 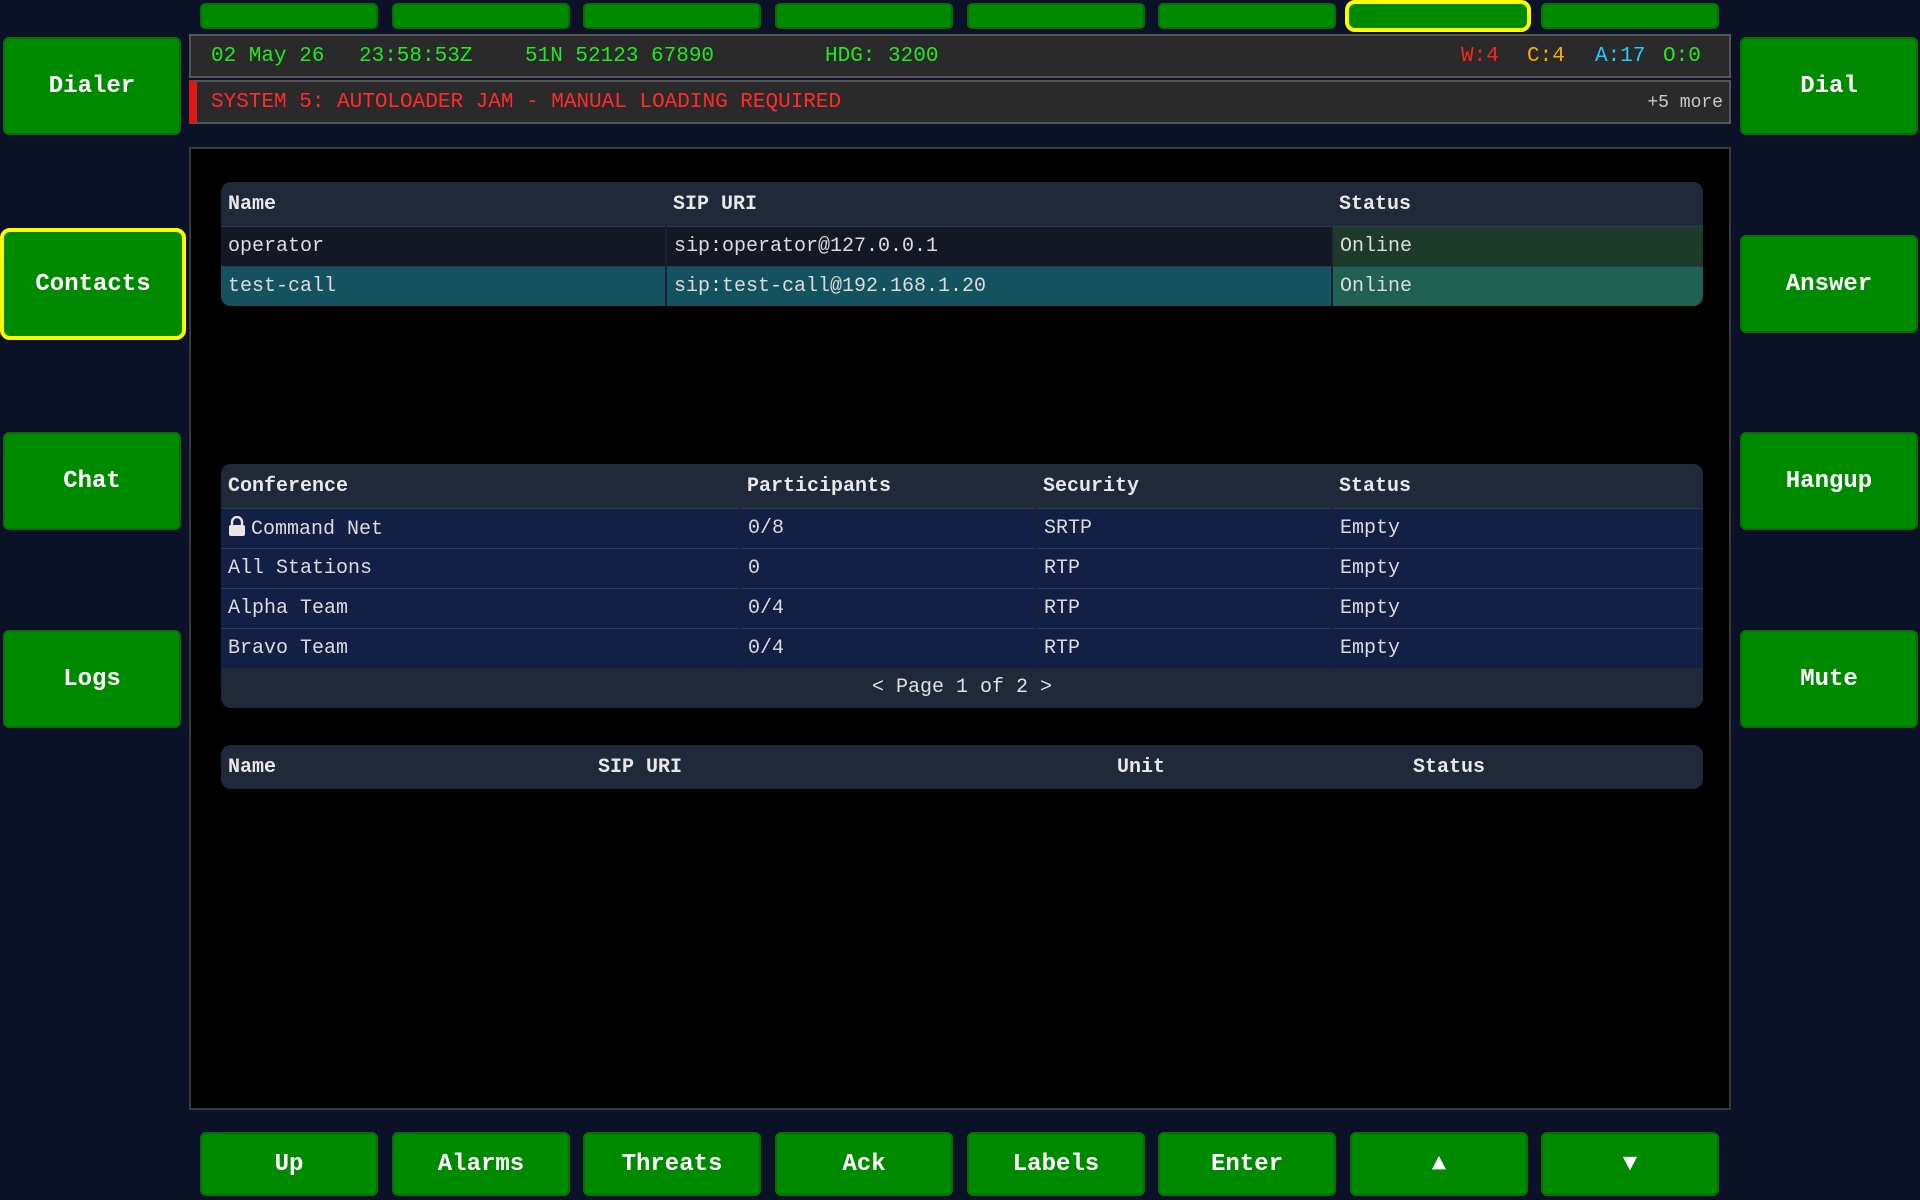 I want to click on contact-name: test-call, so click(x=444, y=286).